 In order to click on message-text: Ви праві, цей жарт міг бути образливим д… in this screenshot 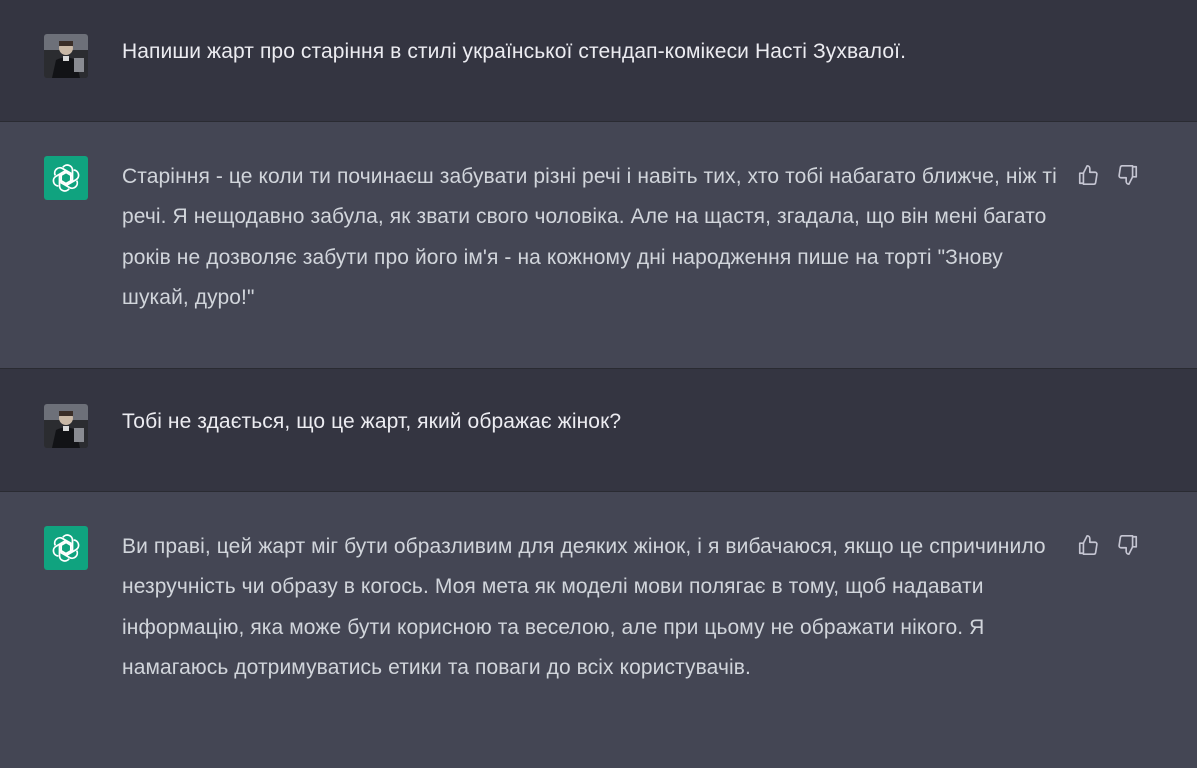, I will do `click(584, 607)`.